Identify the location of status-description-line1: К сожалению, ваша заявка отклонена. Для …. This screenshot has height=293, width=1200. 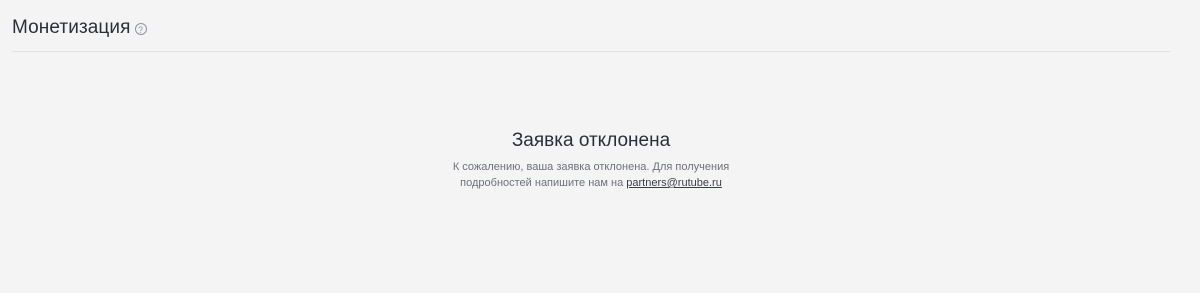
(591, 167).